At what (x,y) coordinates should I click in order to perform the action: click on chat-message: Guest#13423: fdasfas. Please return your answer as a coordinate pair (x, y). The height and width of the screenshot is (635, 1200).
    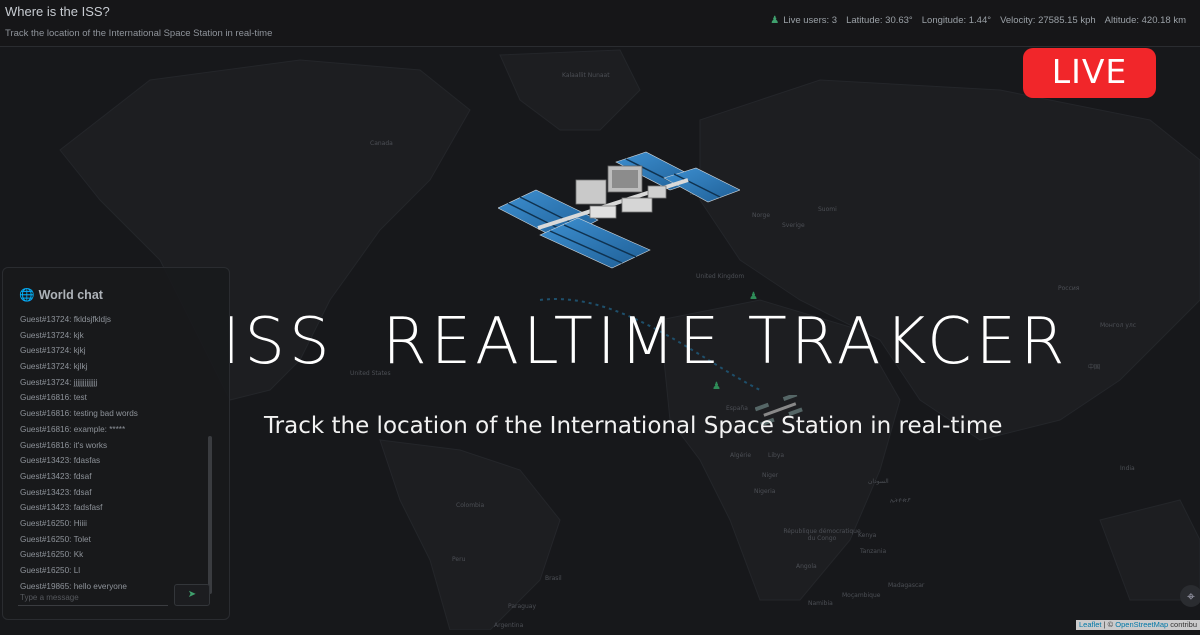
    Looking at the image, I should click on (60, 461).